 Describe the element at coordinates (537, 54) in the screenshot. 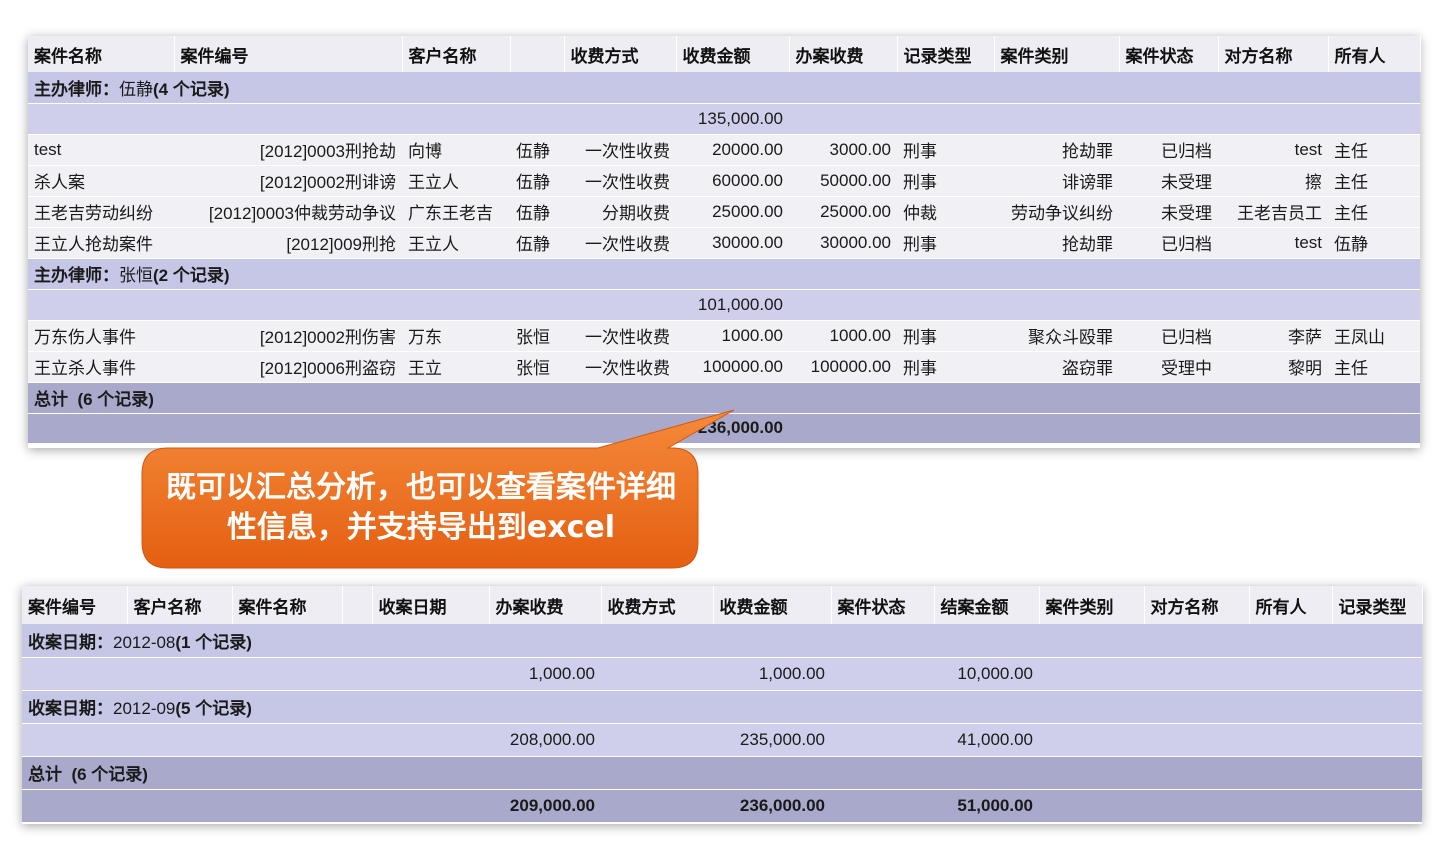

I see `col-header-lawyer` at that location.